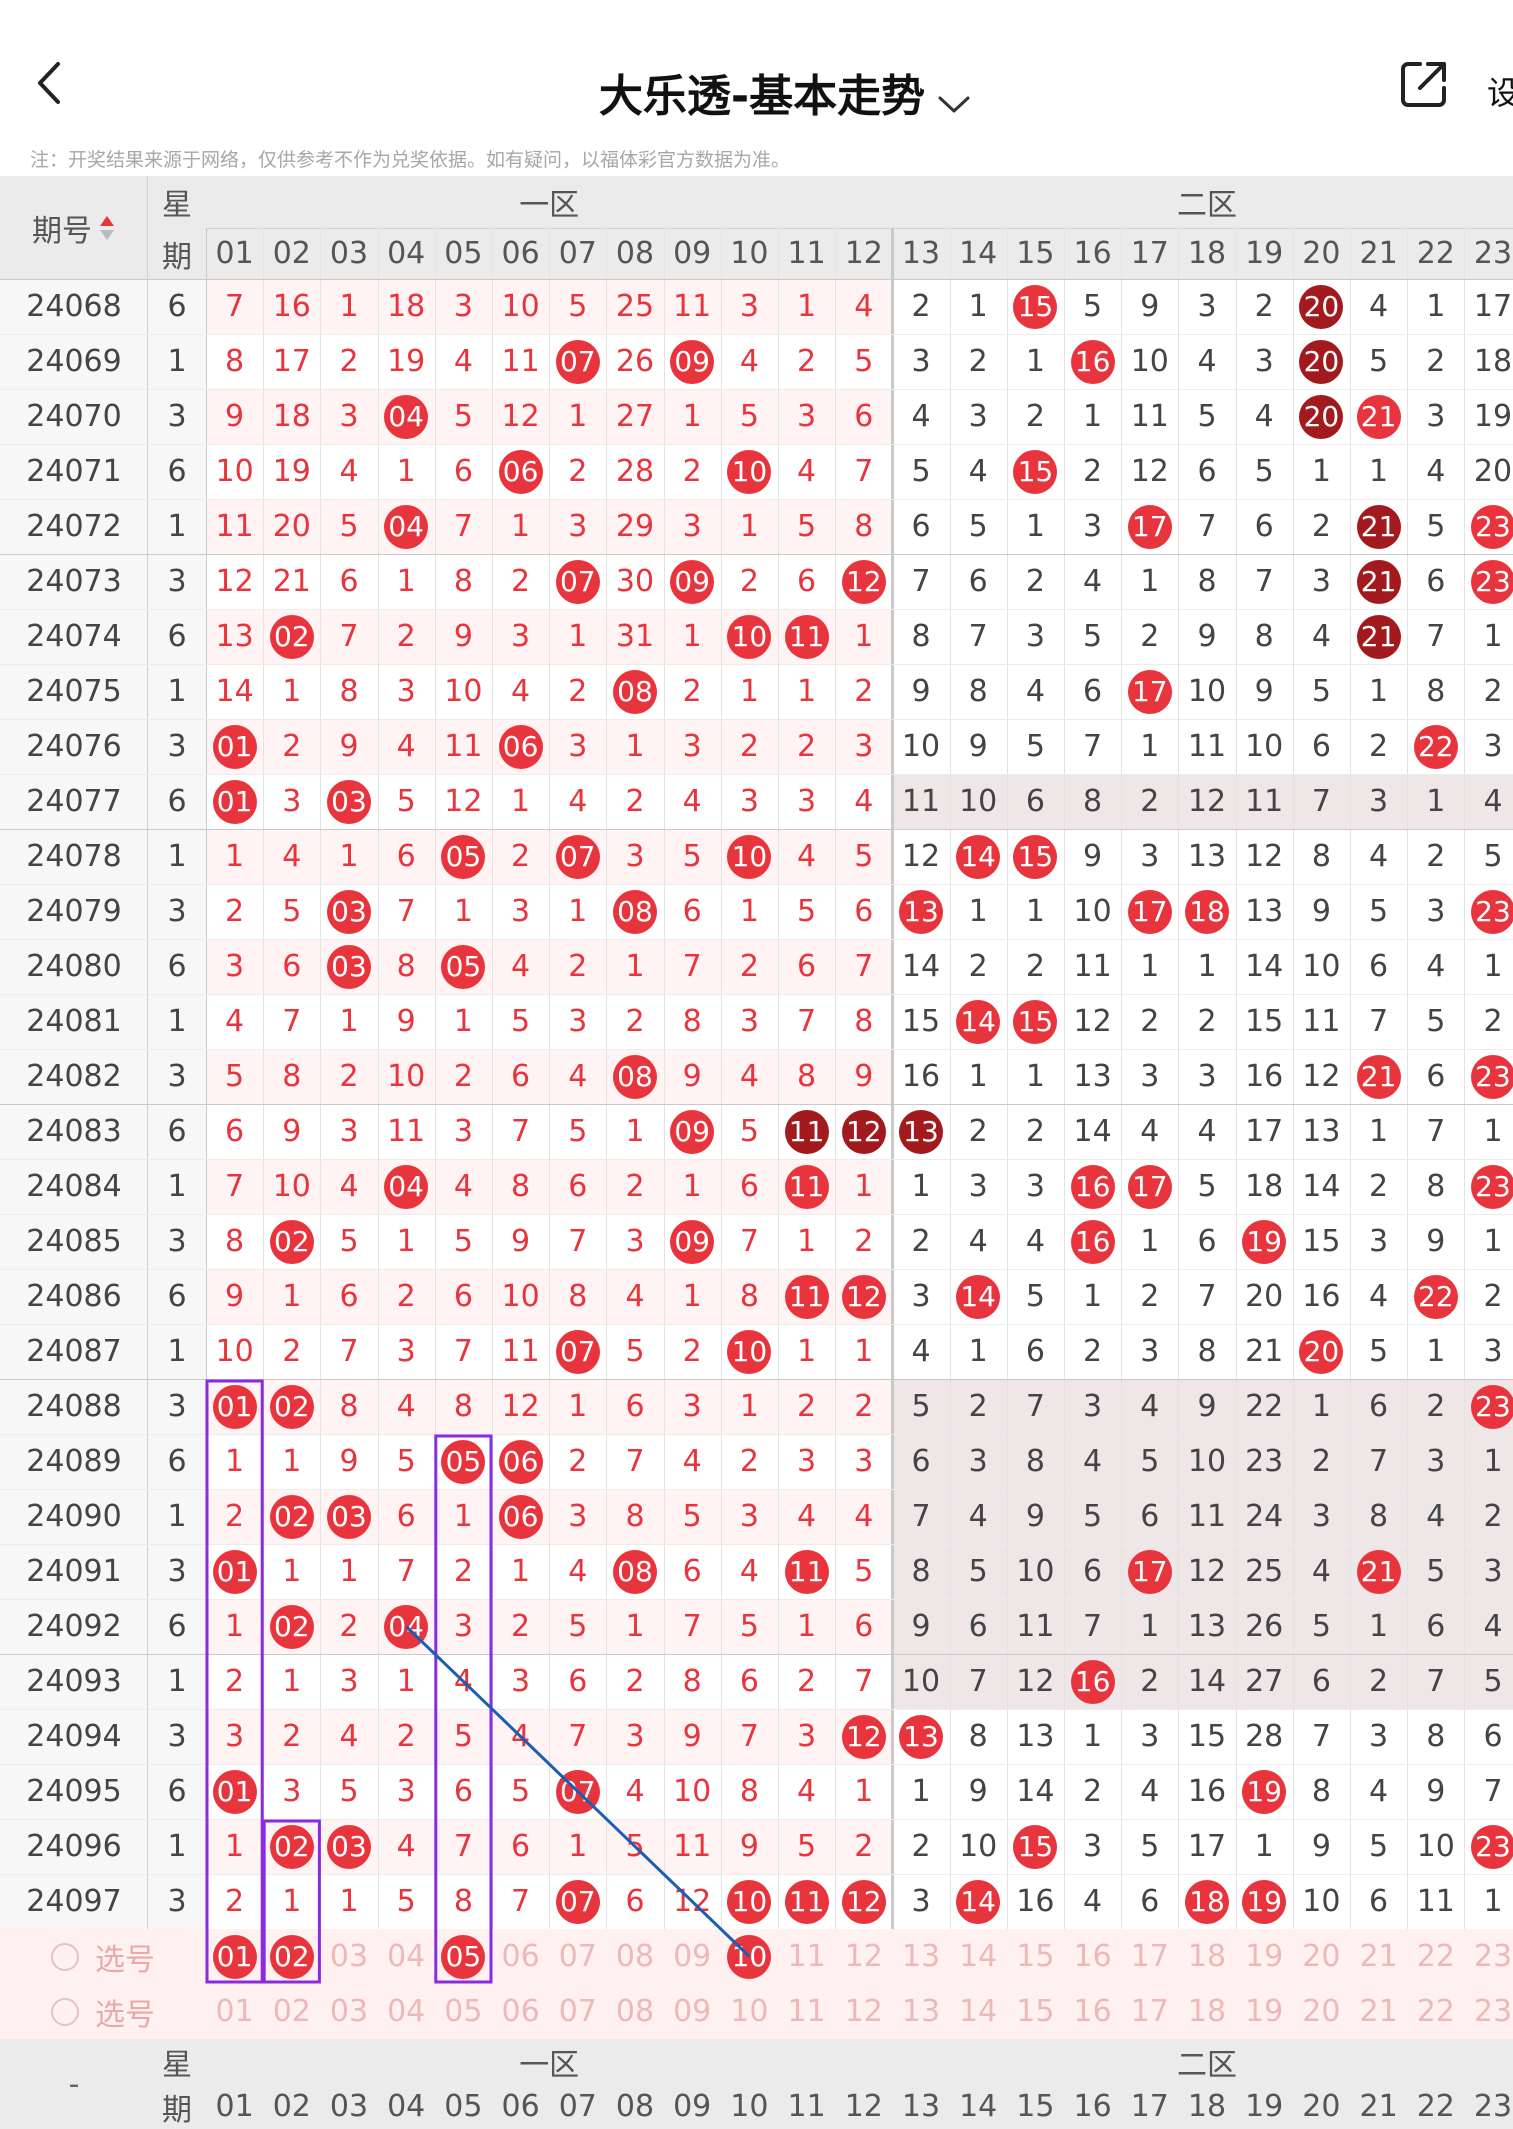 The width and height of the screenshot is (1513, 2129). I want to click on settings-button: 设, so click(1500, 91).